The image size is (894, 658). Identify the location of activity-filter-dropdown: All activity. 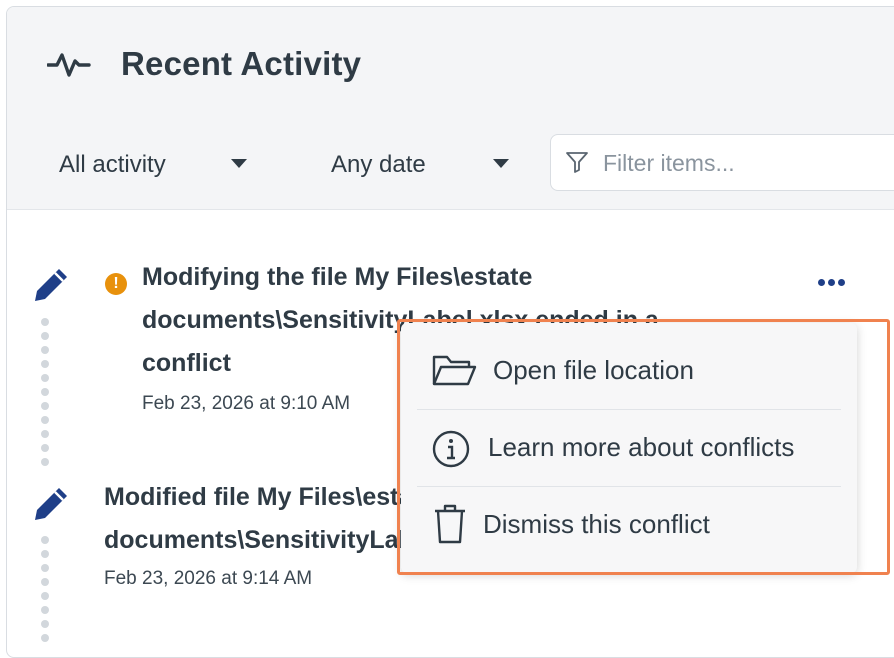
(154, 165).